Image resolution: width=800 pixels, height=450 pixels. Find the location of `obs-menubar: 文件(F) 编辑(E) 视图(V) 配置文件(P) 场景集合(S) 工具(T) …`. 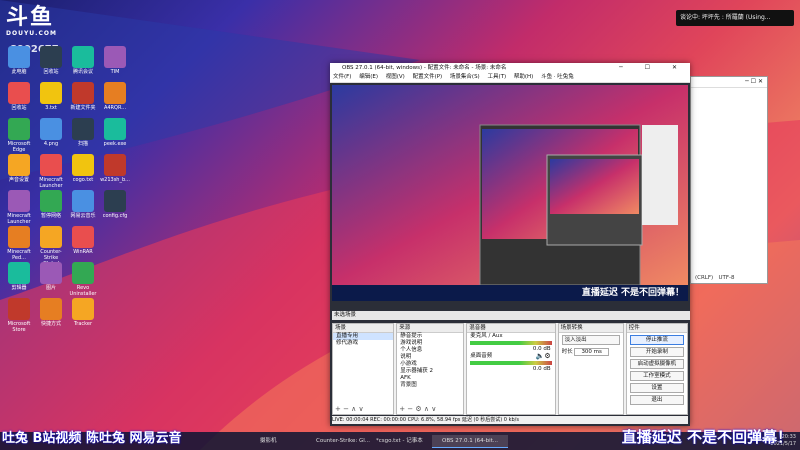

obs-menubar: 文件(F) 编辑(E) 视图(V) 配置文件(P) 场景集合(S) 工具(T) … is located at coordinates (510, 78).